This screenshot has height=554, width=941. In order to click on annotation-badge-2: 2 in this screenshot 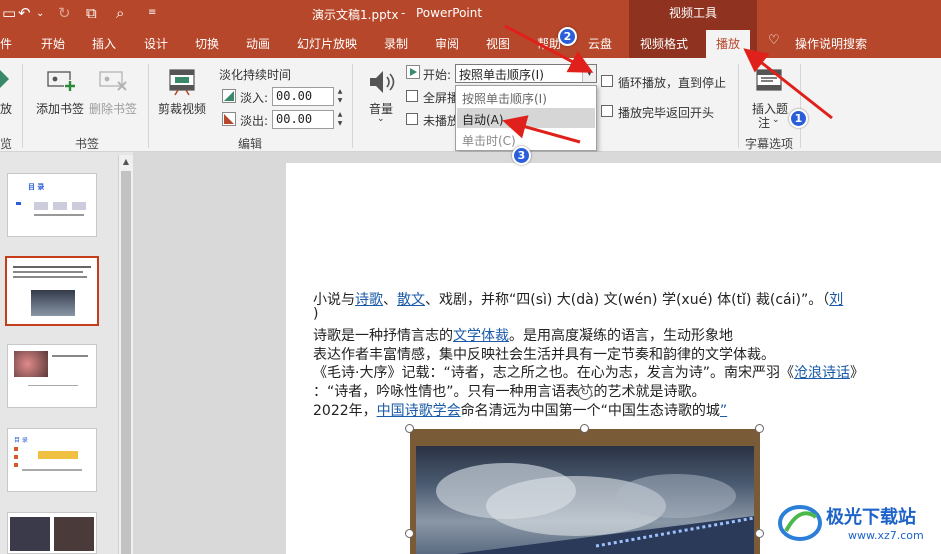, I will do `click(567, 36)`.